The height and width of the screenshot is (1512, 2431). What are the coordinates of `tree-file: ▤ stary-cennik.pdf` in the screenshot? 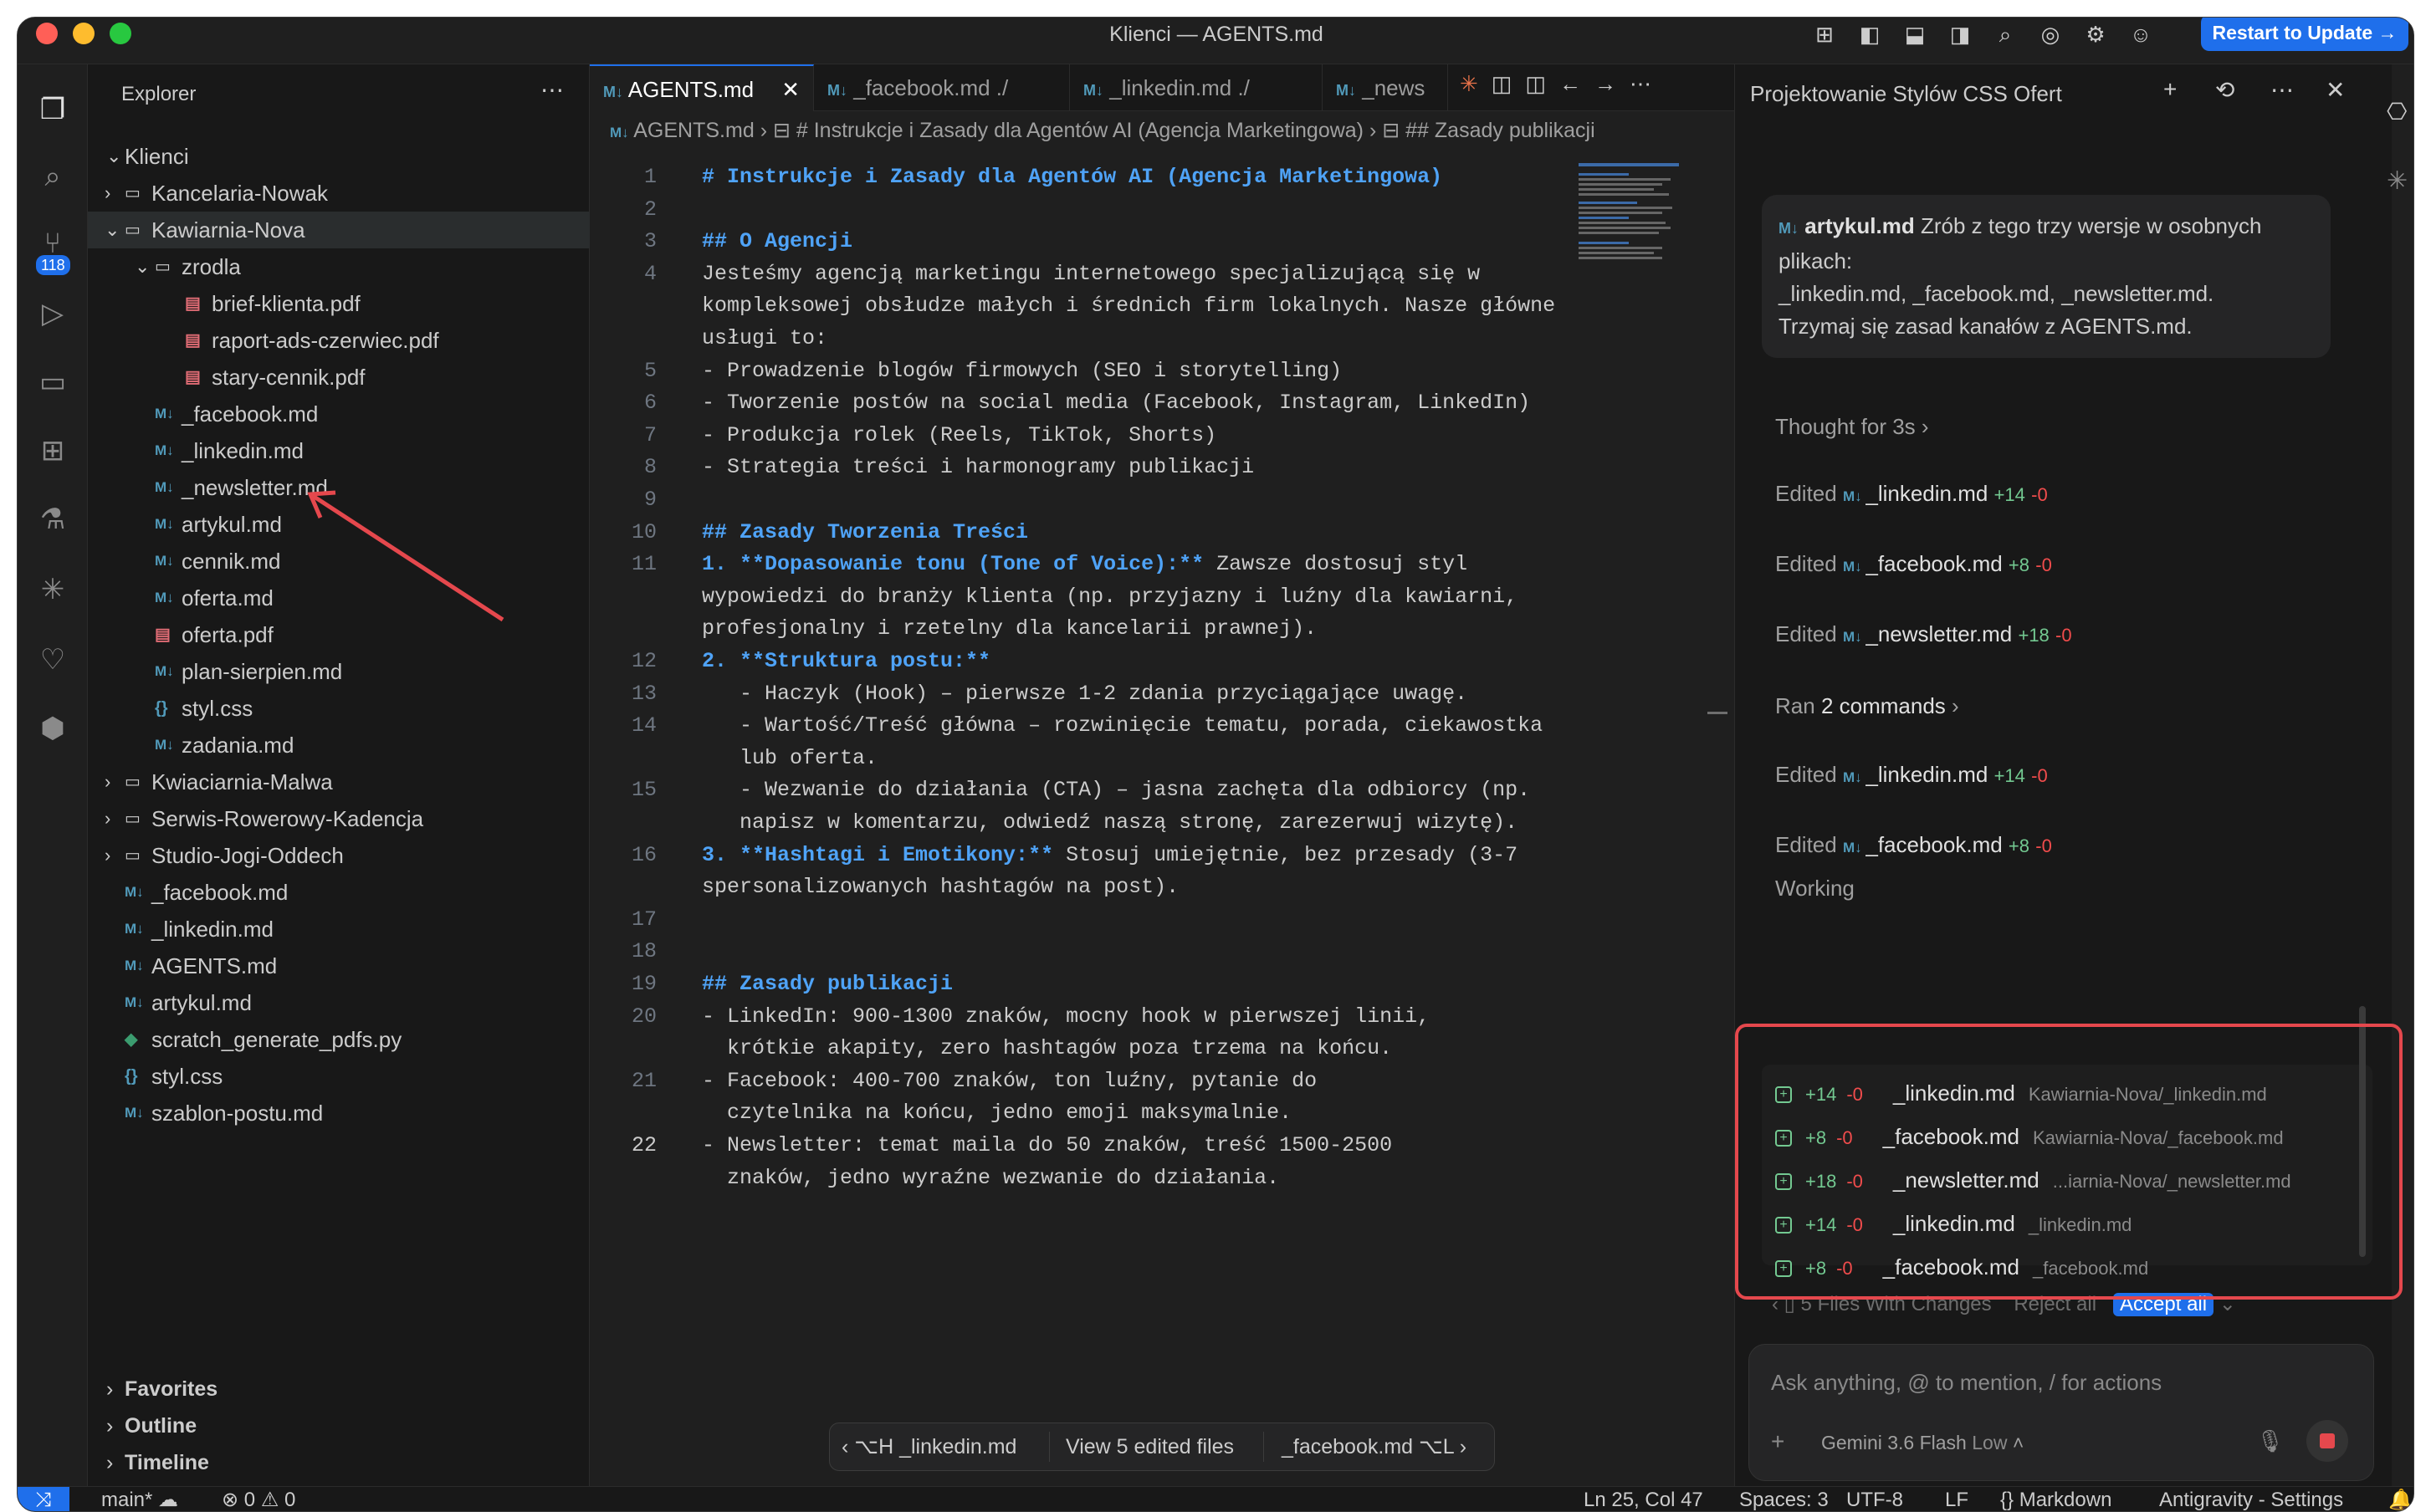 It's located at (339, 377).